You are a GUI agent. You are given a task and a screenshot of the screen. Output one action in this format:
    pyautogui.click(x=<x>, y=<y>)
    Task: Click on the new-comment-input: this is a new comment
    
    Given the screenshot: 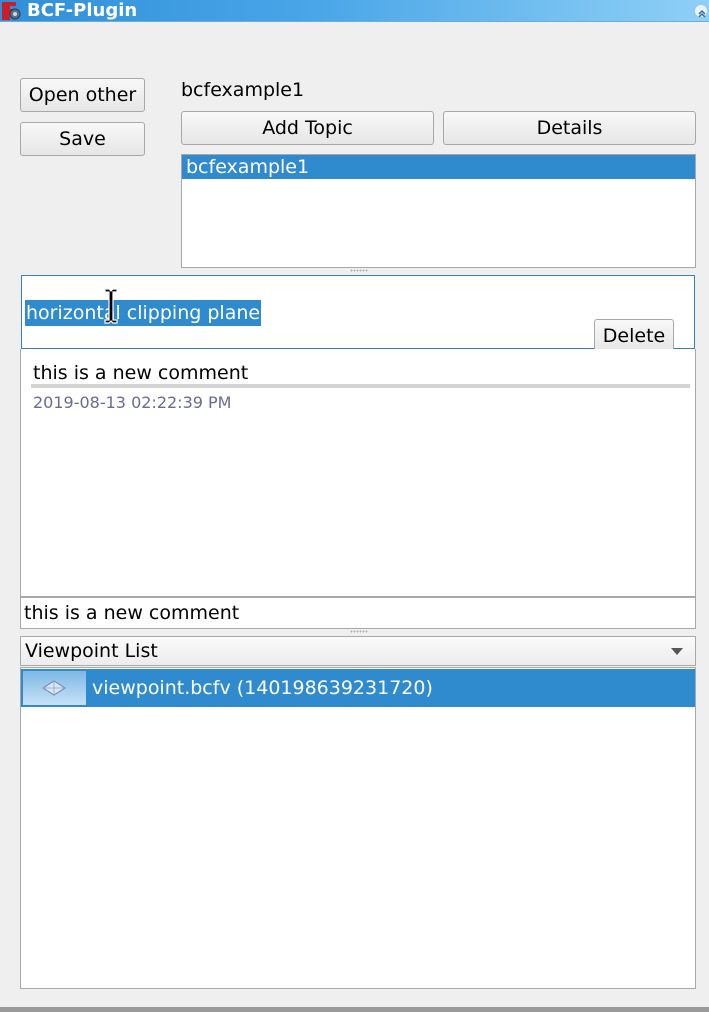 What is the action you would take?
    pyautogui.click(x=358, y=613)
    